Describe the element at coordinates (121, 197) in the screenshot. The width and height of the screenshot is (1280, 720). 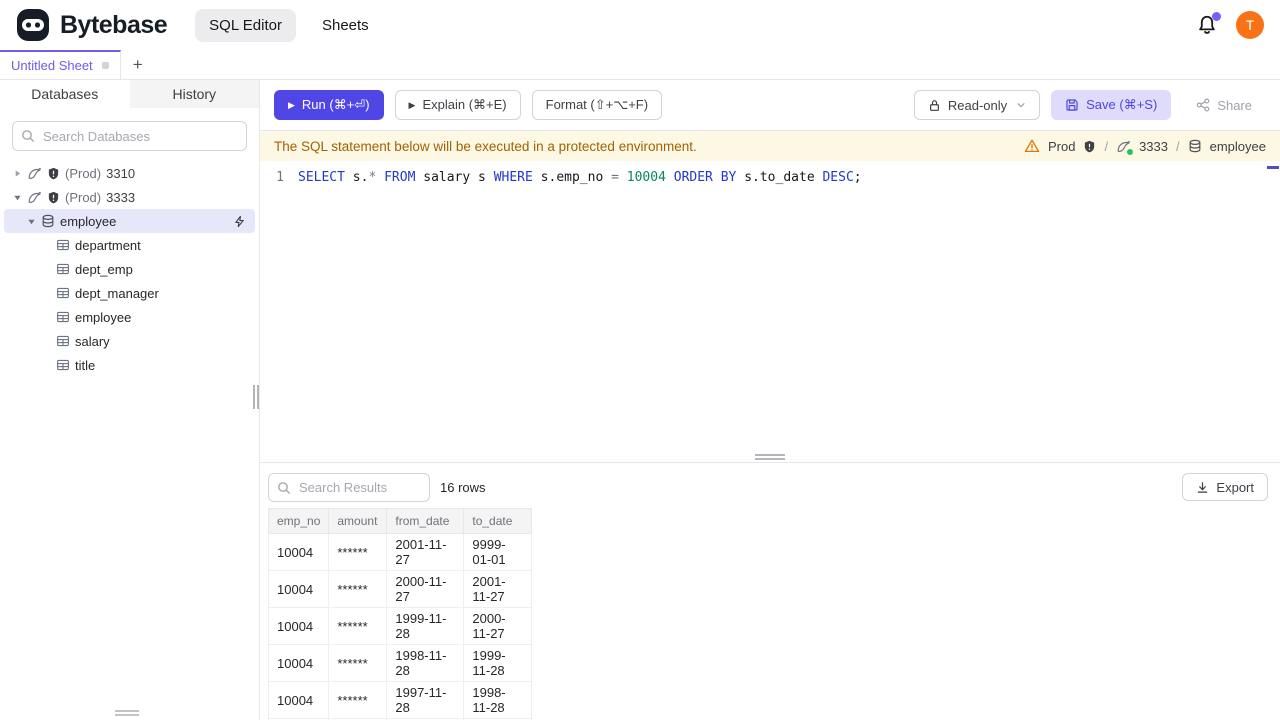
I see `instance-name: 3333` at that location.